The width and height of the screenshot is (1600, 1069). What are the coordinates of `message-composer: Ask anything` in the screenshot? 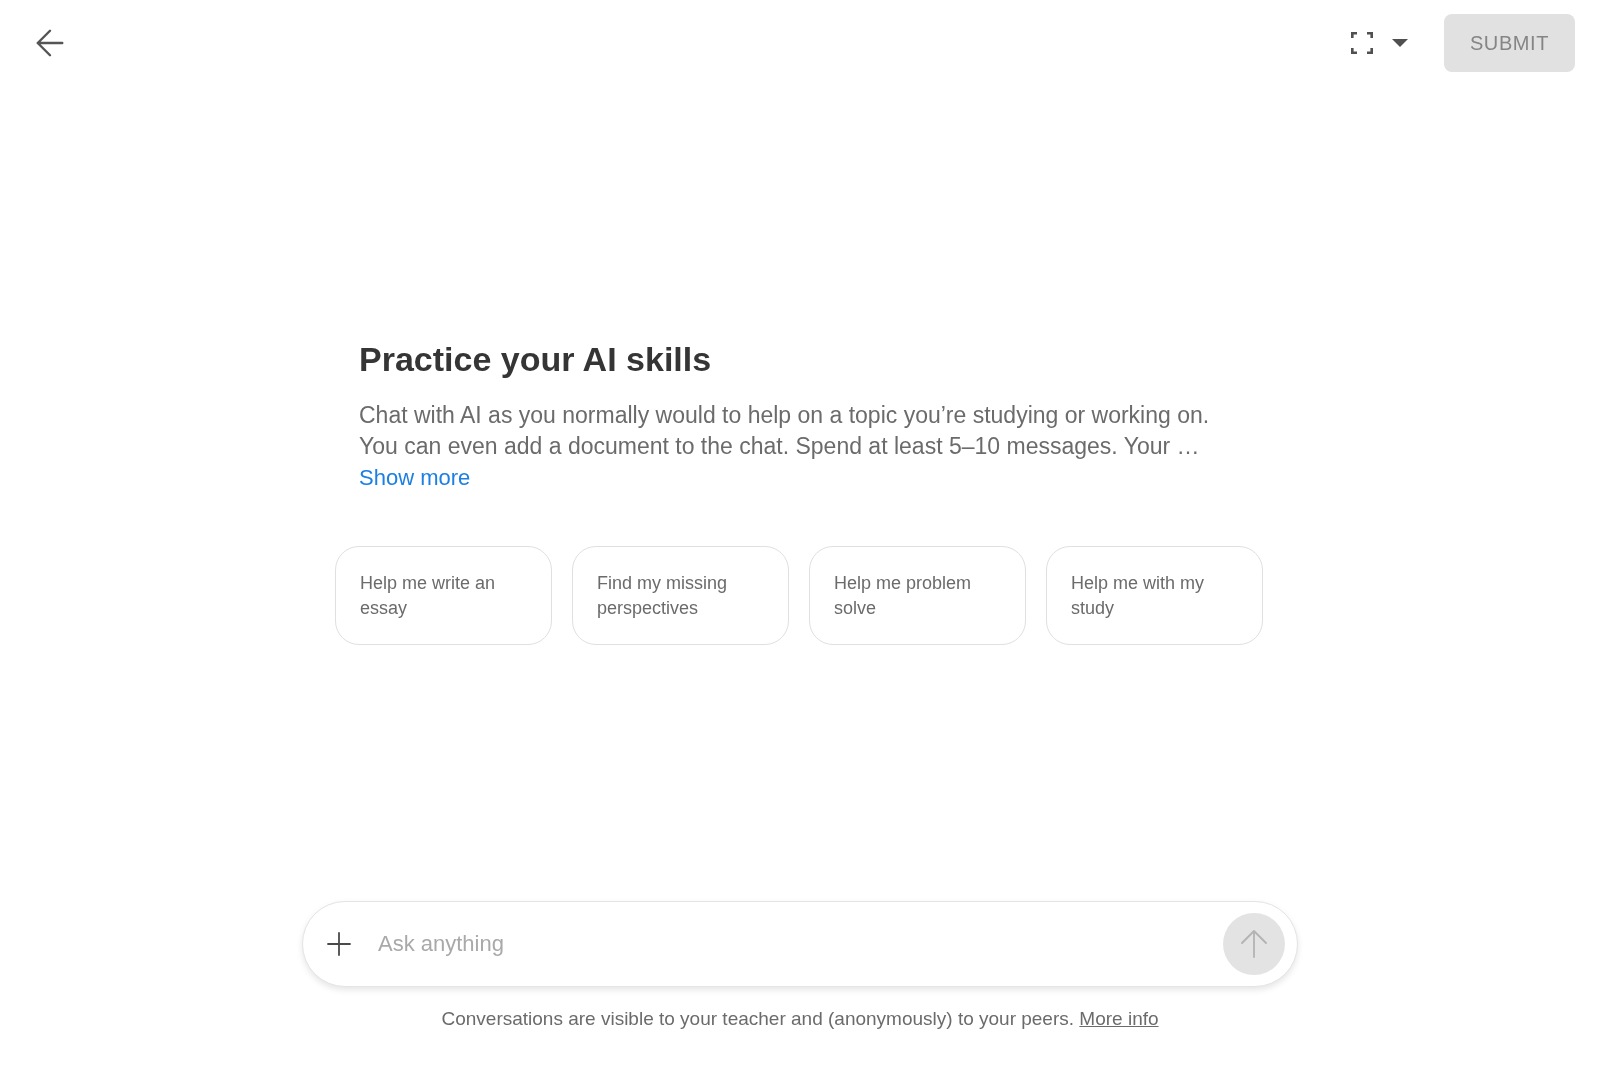 It's located at (800, 944).